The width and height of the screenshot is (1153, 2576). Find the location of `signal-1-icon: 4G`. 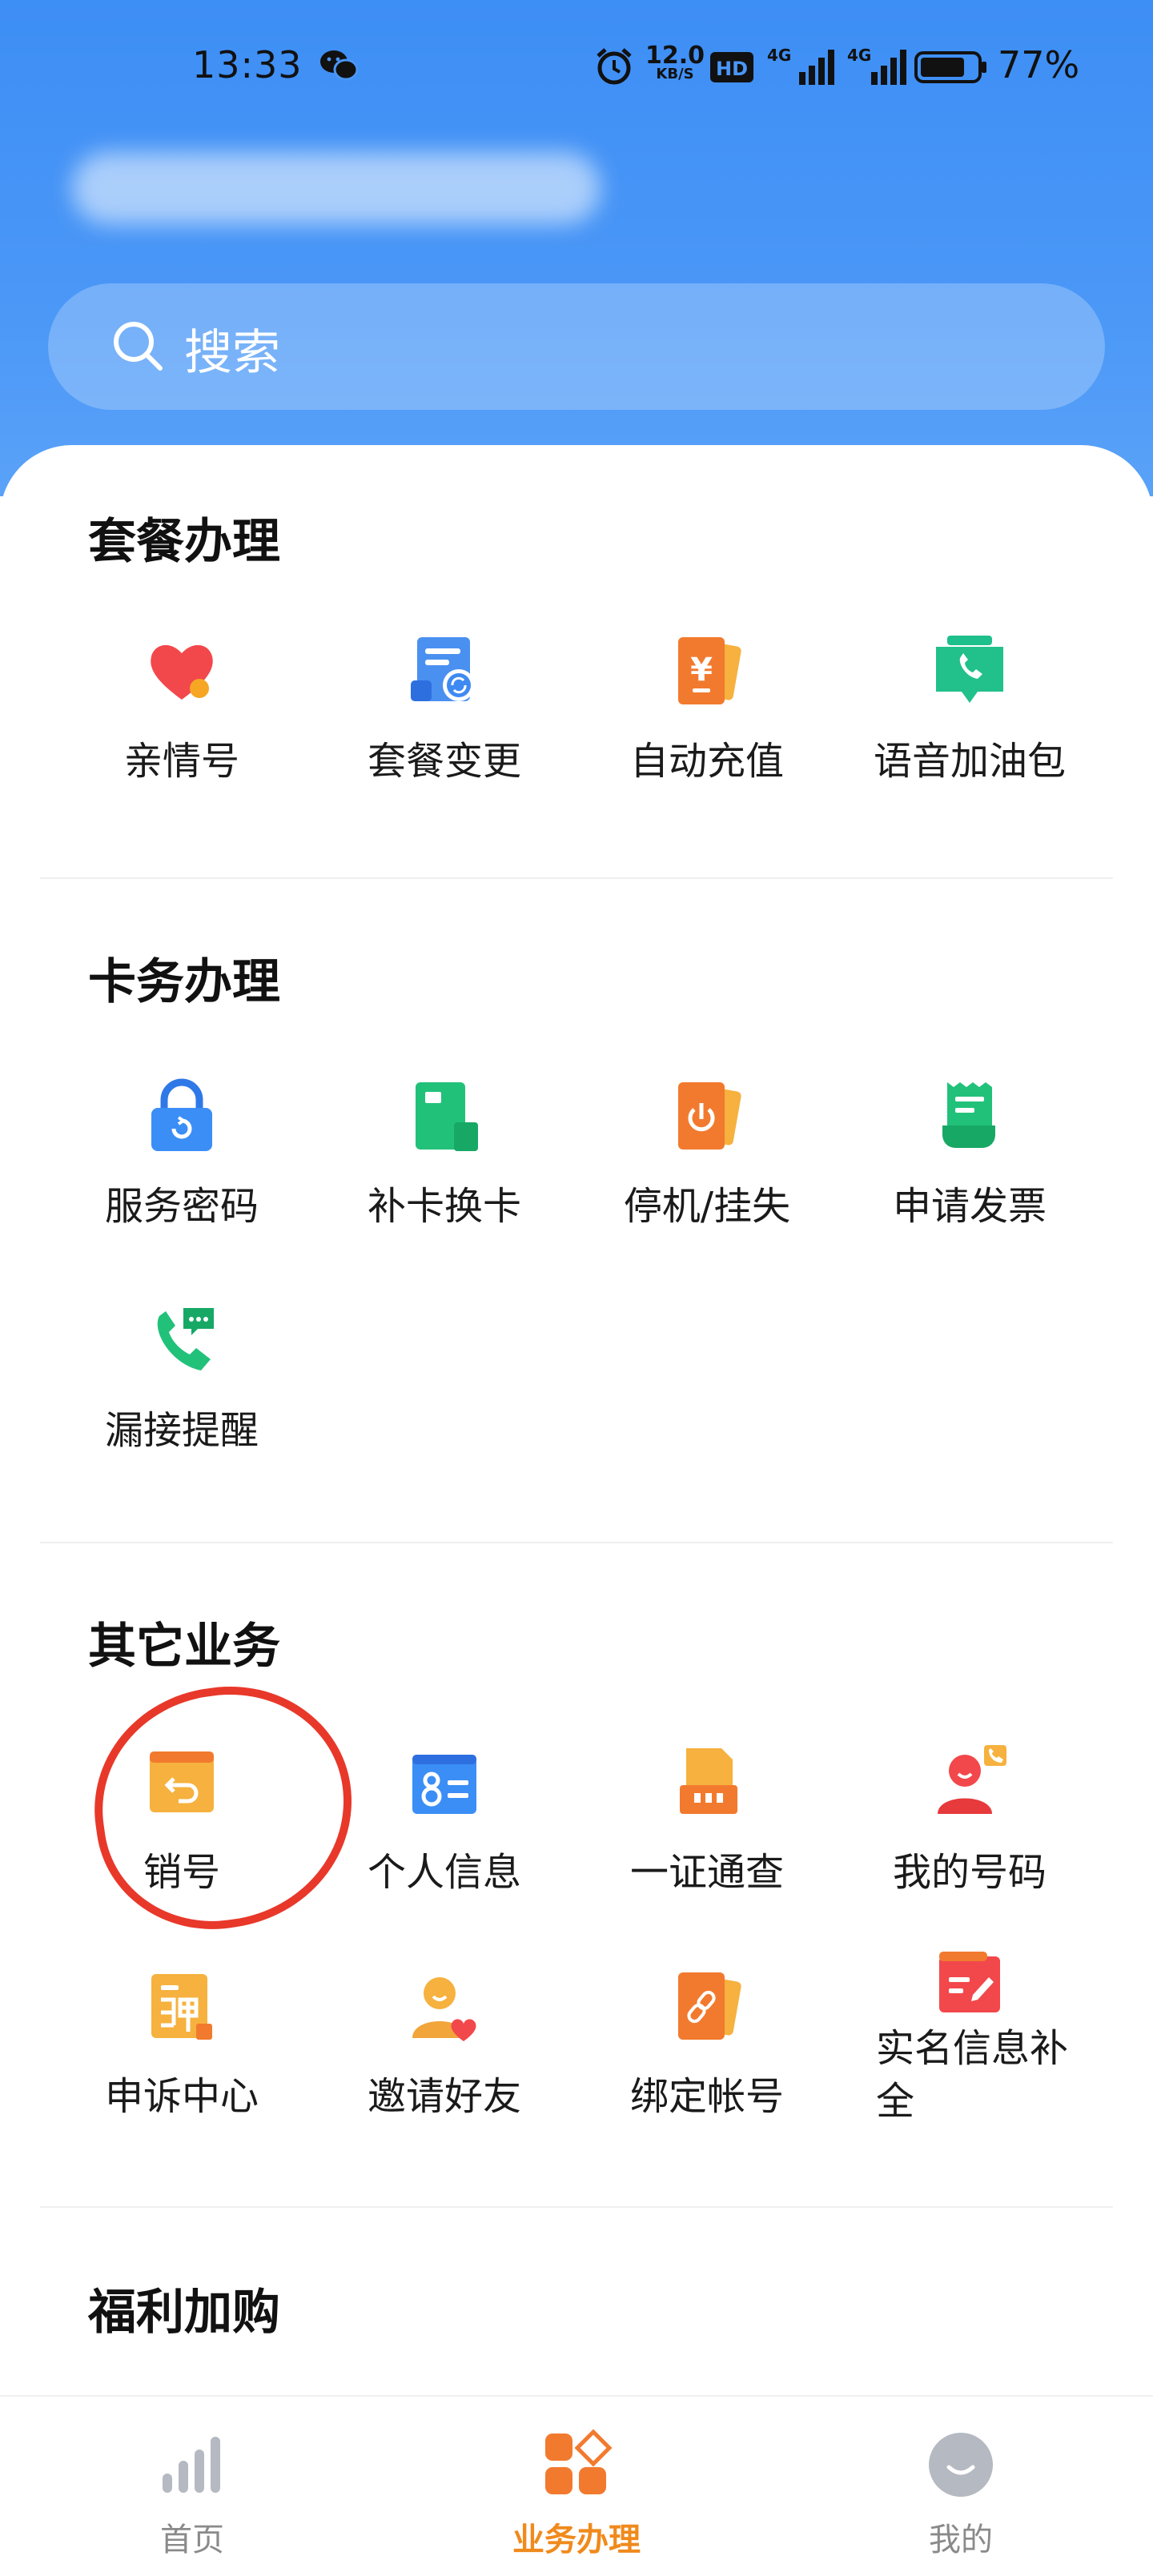

signal-1-icon: 4G is located at coordinates (801, 65).